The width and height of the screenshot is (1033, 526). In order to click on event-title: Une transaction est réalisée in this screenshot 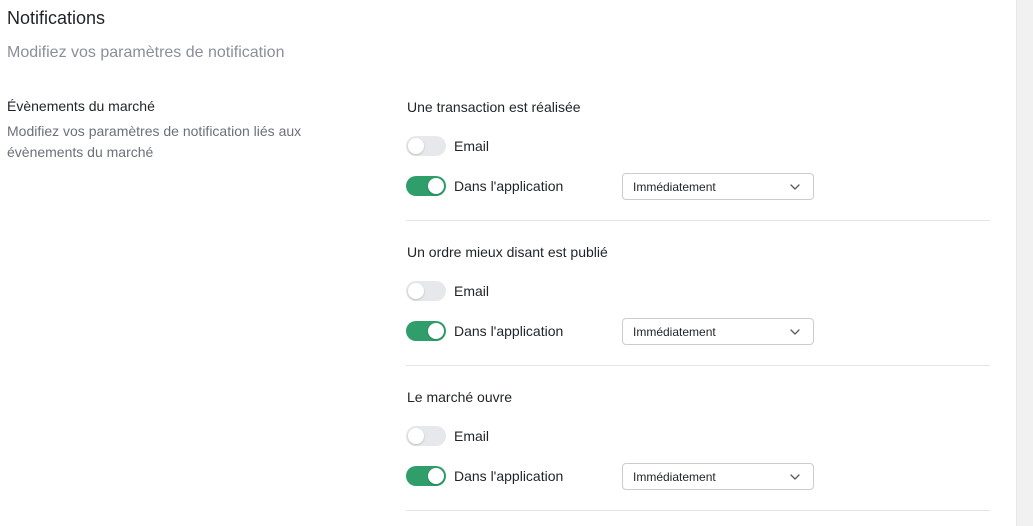, I will do `click(494, 107)`.